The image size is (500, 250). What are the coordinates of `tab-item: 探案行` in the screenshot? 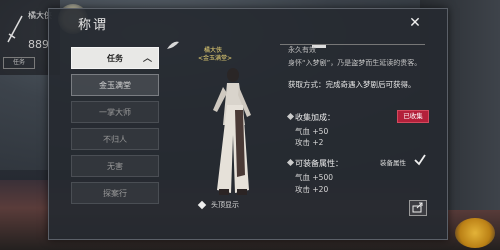 It's located at (115, 193).